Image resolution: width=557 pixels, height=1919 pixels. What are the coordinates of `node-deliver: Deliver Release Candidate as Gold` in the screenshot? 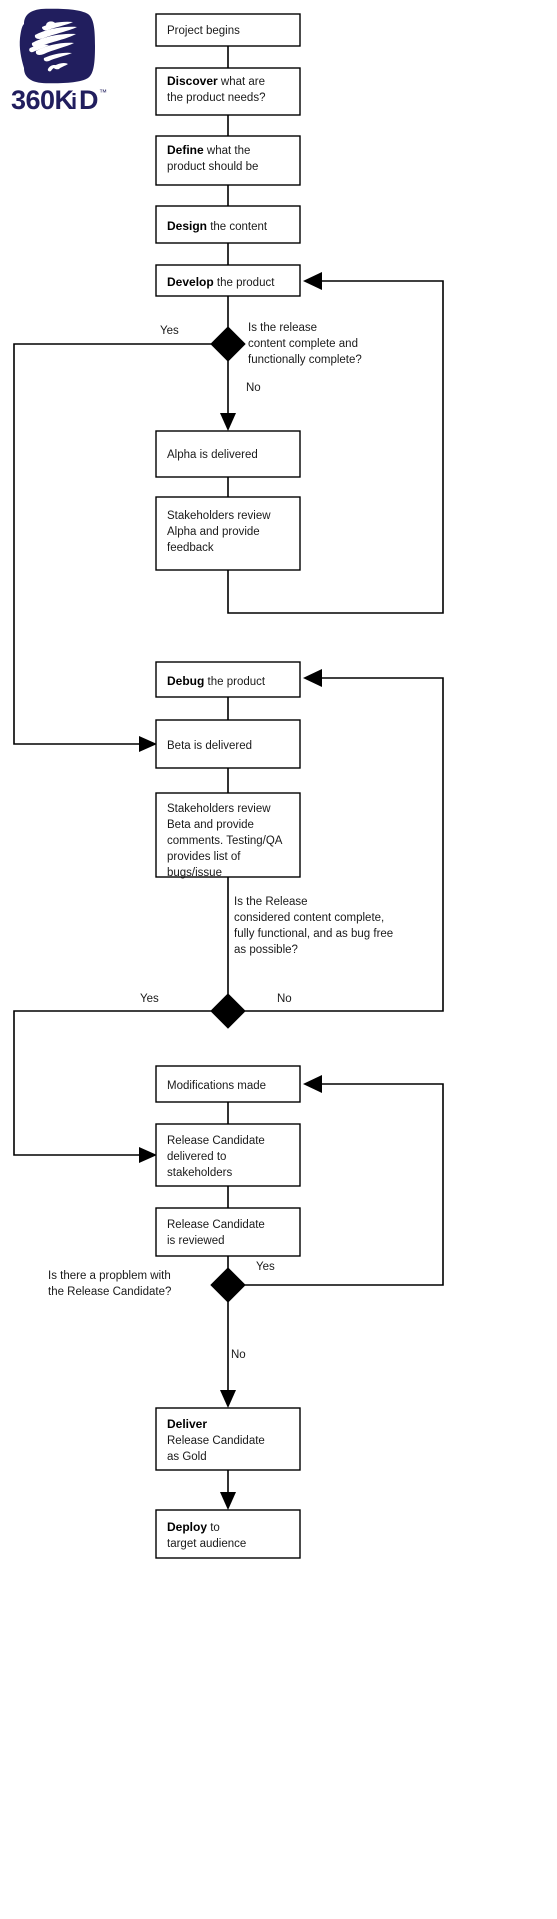 It's located at (228, 1439).